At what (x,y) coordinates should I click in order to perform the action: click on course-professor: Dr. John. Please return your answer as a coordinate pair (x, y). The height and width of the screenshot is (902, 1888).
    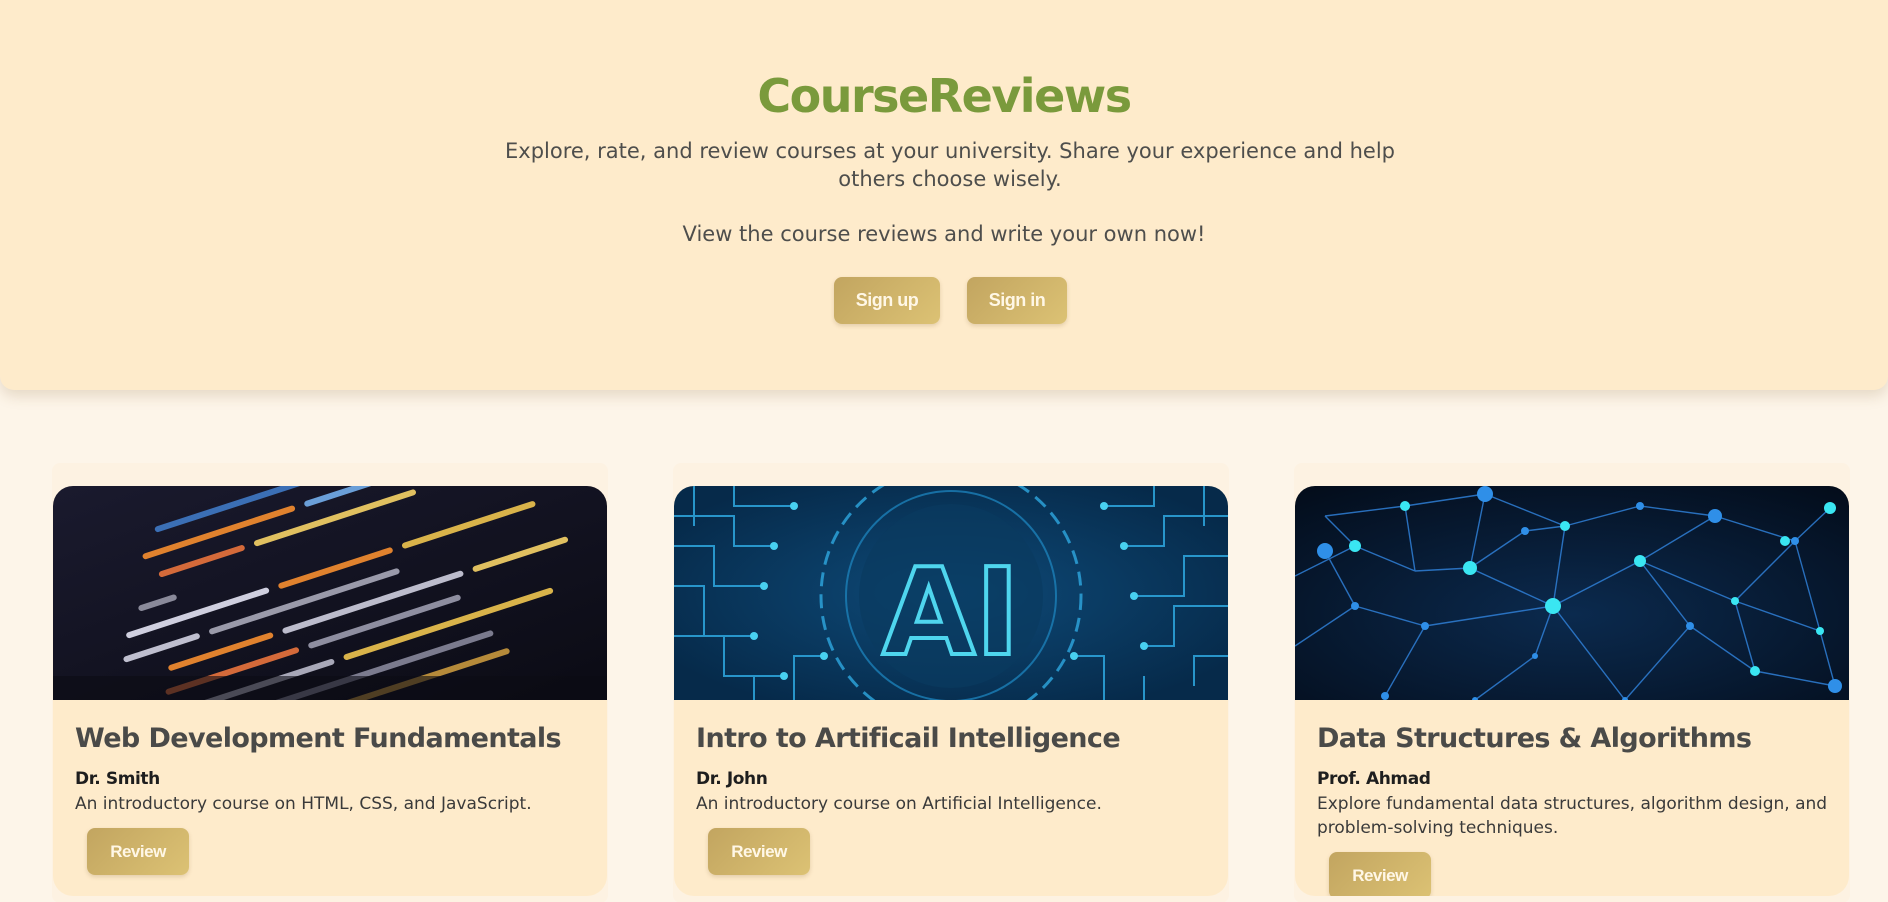
    Looking at the image, I should click on (732, 779).